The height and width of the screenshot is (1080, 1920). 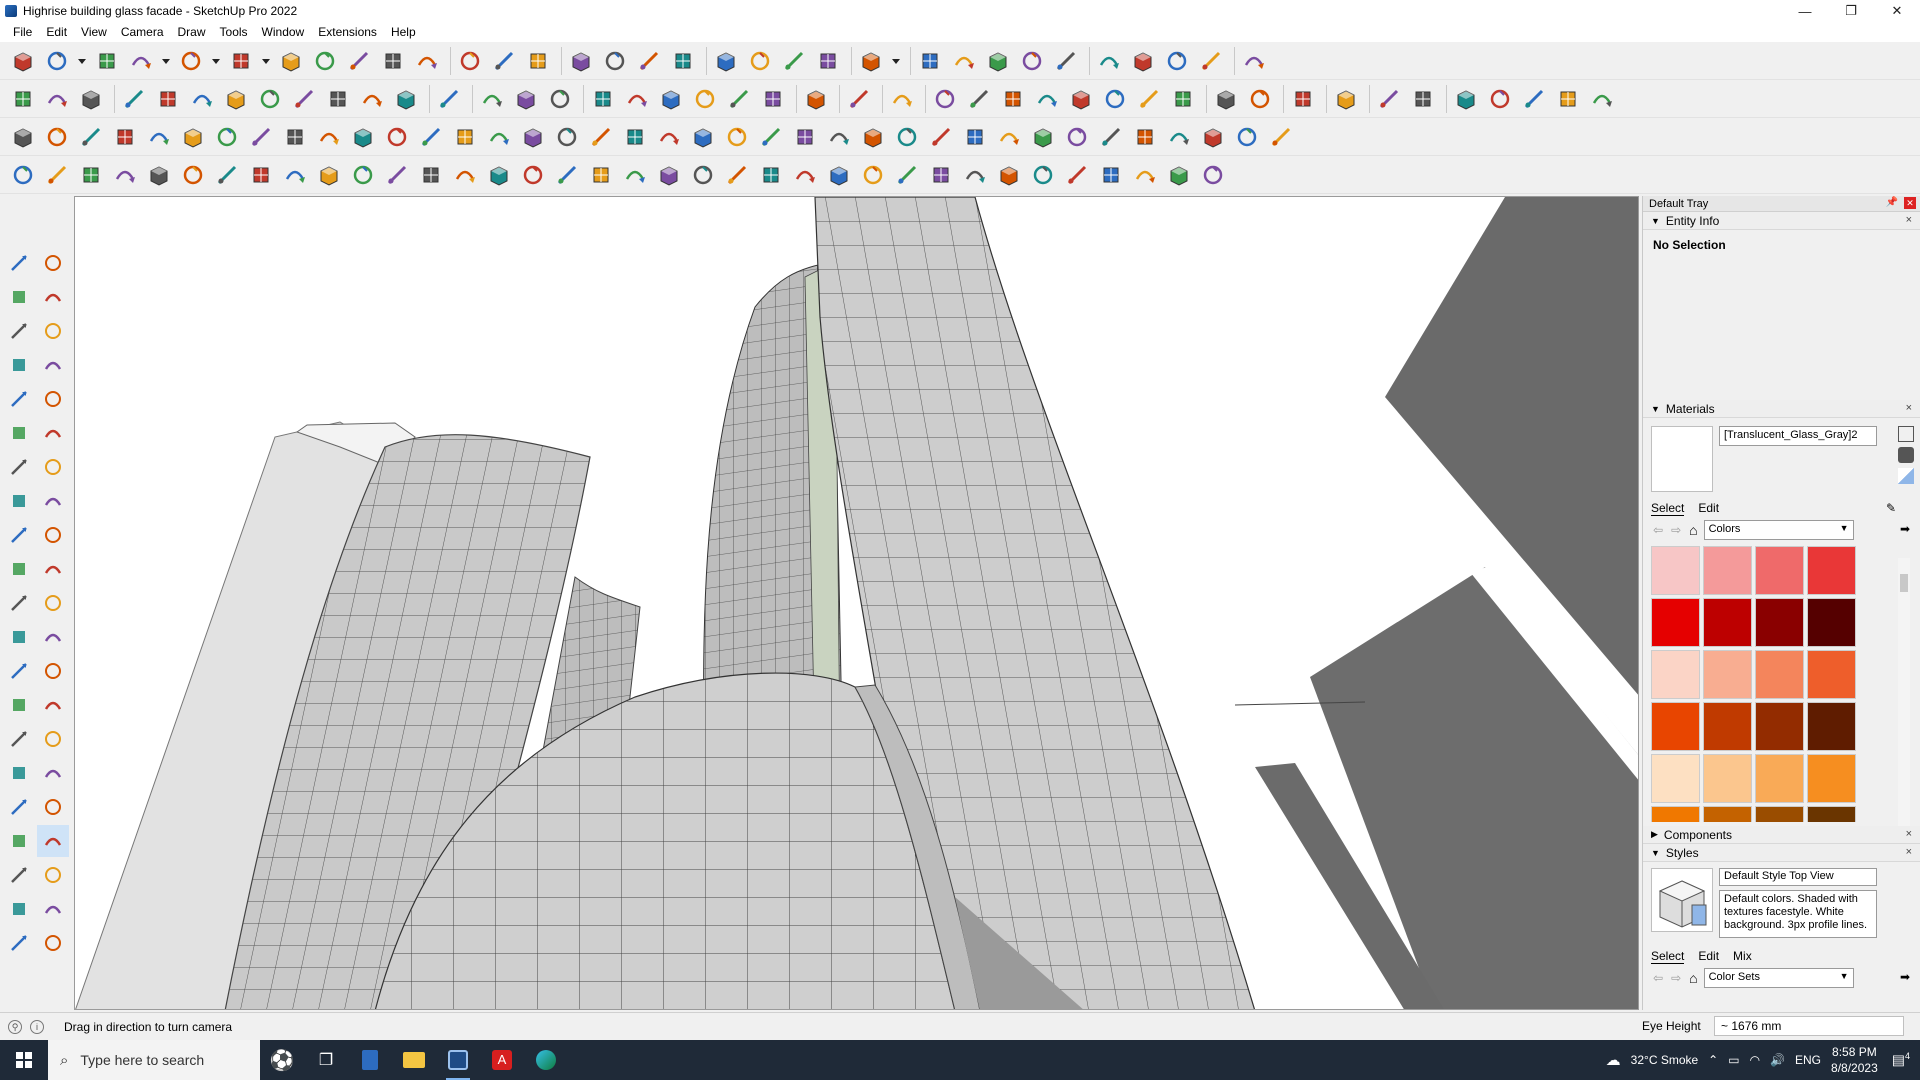 I want to click on stamp-icon, so click(x=1466, y=99).